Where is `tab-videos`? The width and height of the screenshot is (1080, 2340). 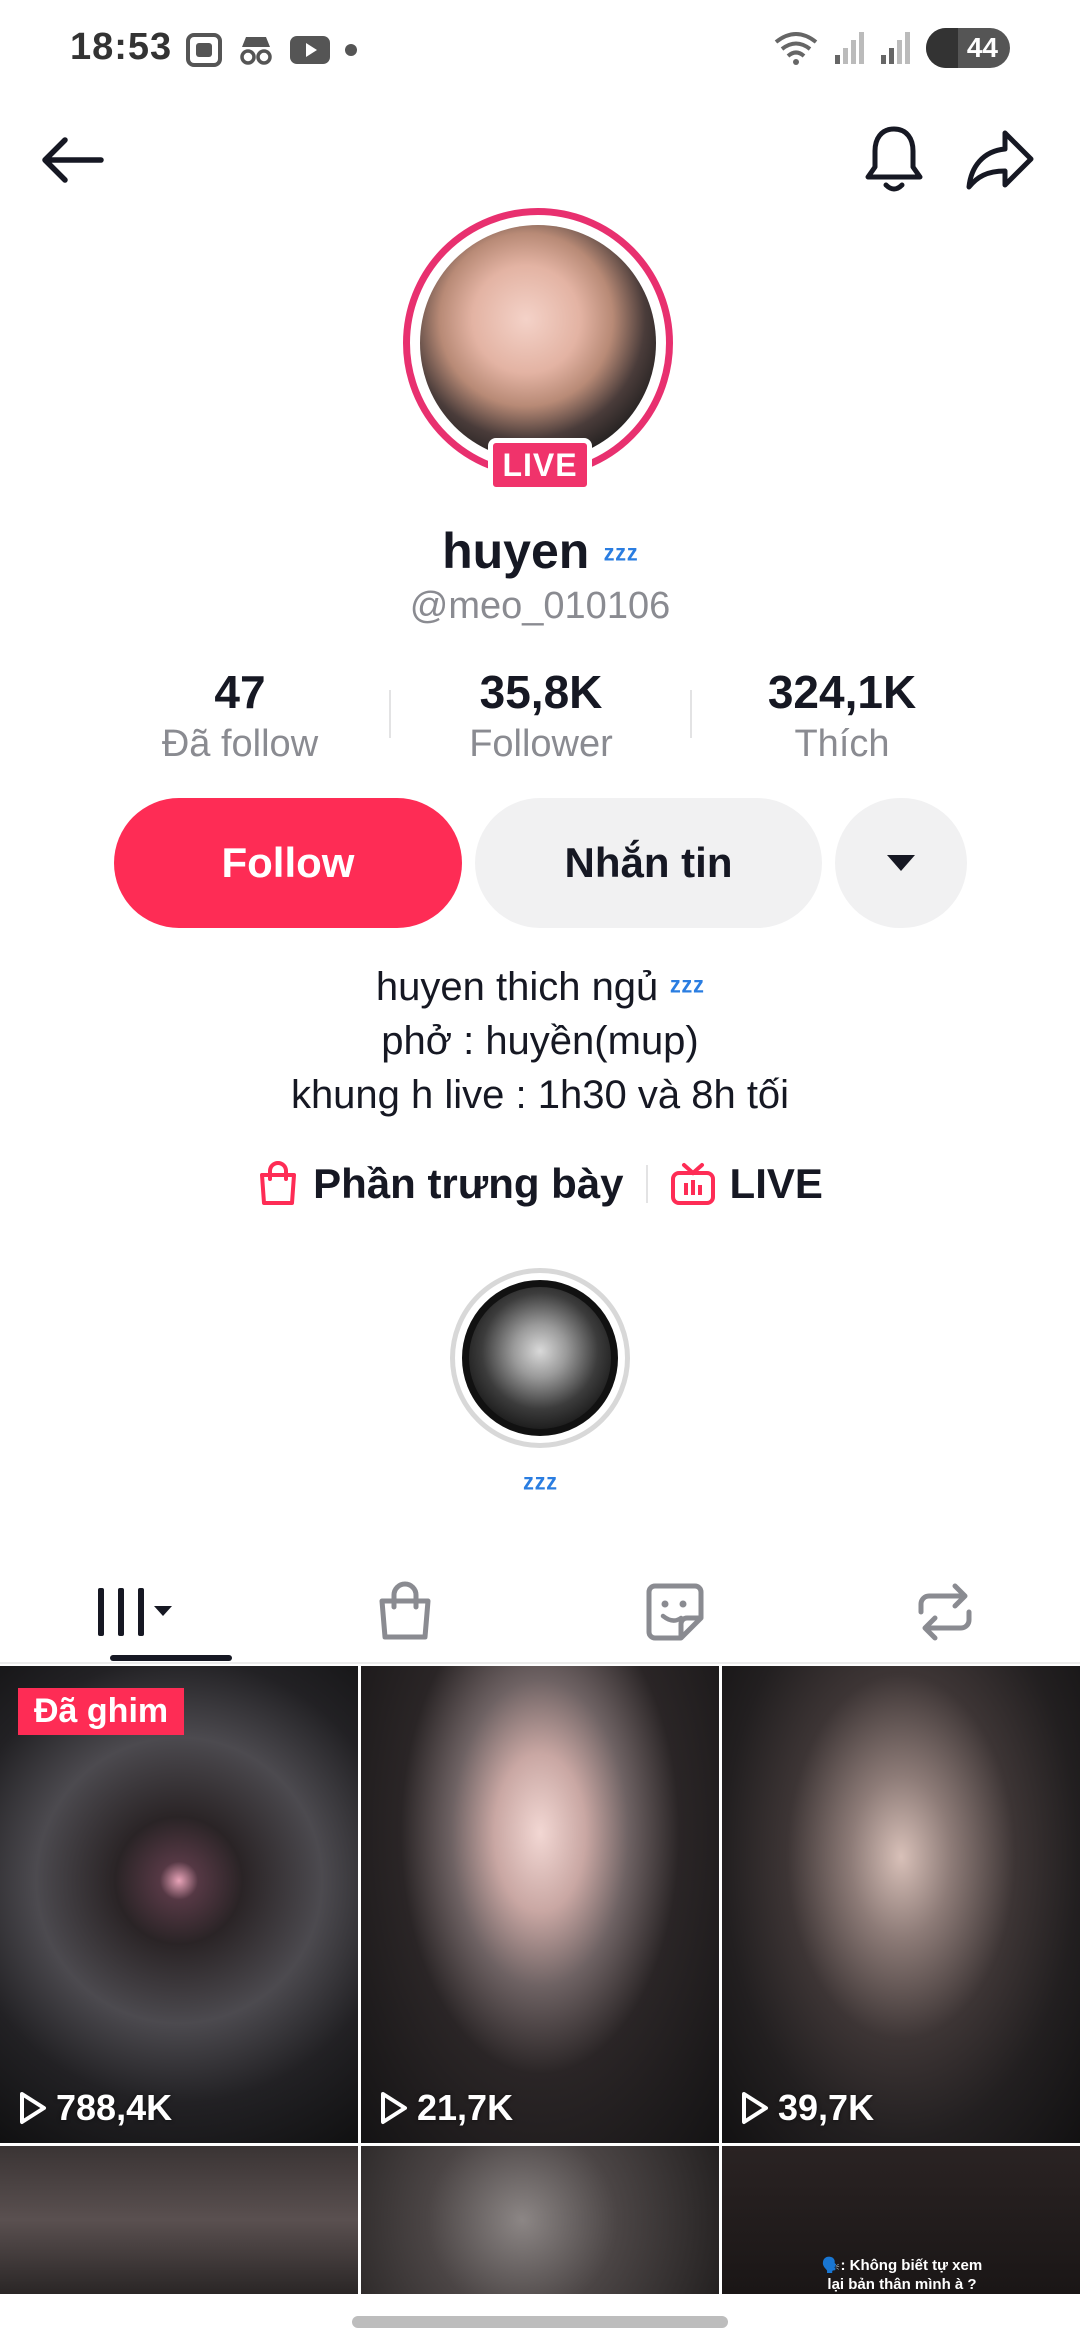
tab-videos is located at coordinates (135, 1612).